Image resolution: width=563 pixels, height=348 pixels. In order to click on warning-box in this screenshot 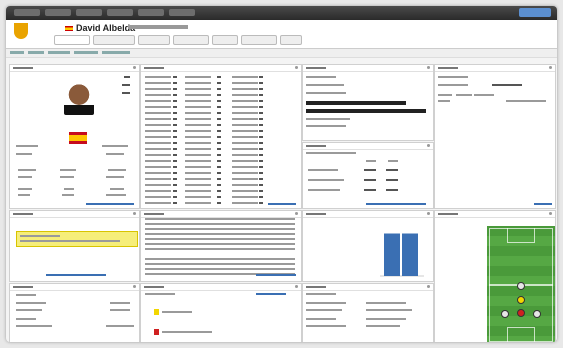, I will do `click(77, 239)`.